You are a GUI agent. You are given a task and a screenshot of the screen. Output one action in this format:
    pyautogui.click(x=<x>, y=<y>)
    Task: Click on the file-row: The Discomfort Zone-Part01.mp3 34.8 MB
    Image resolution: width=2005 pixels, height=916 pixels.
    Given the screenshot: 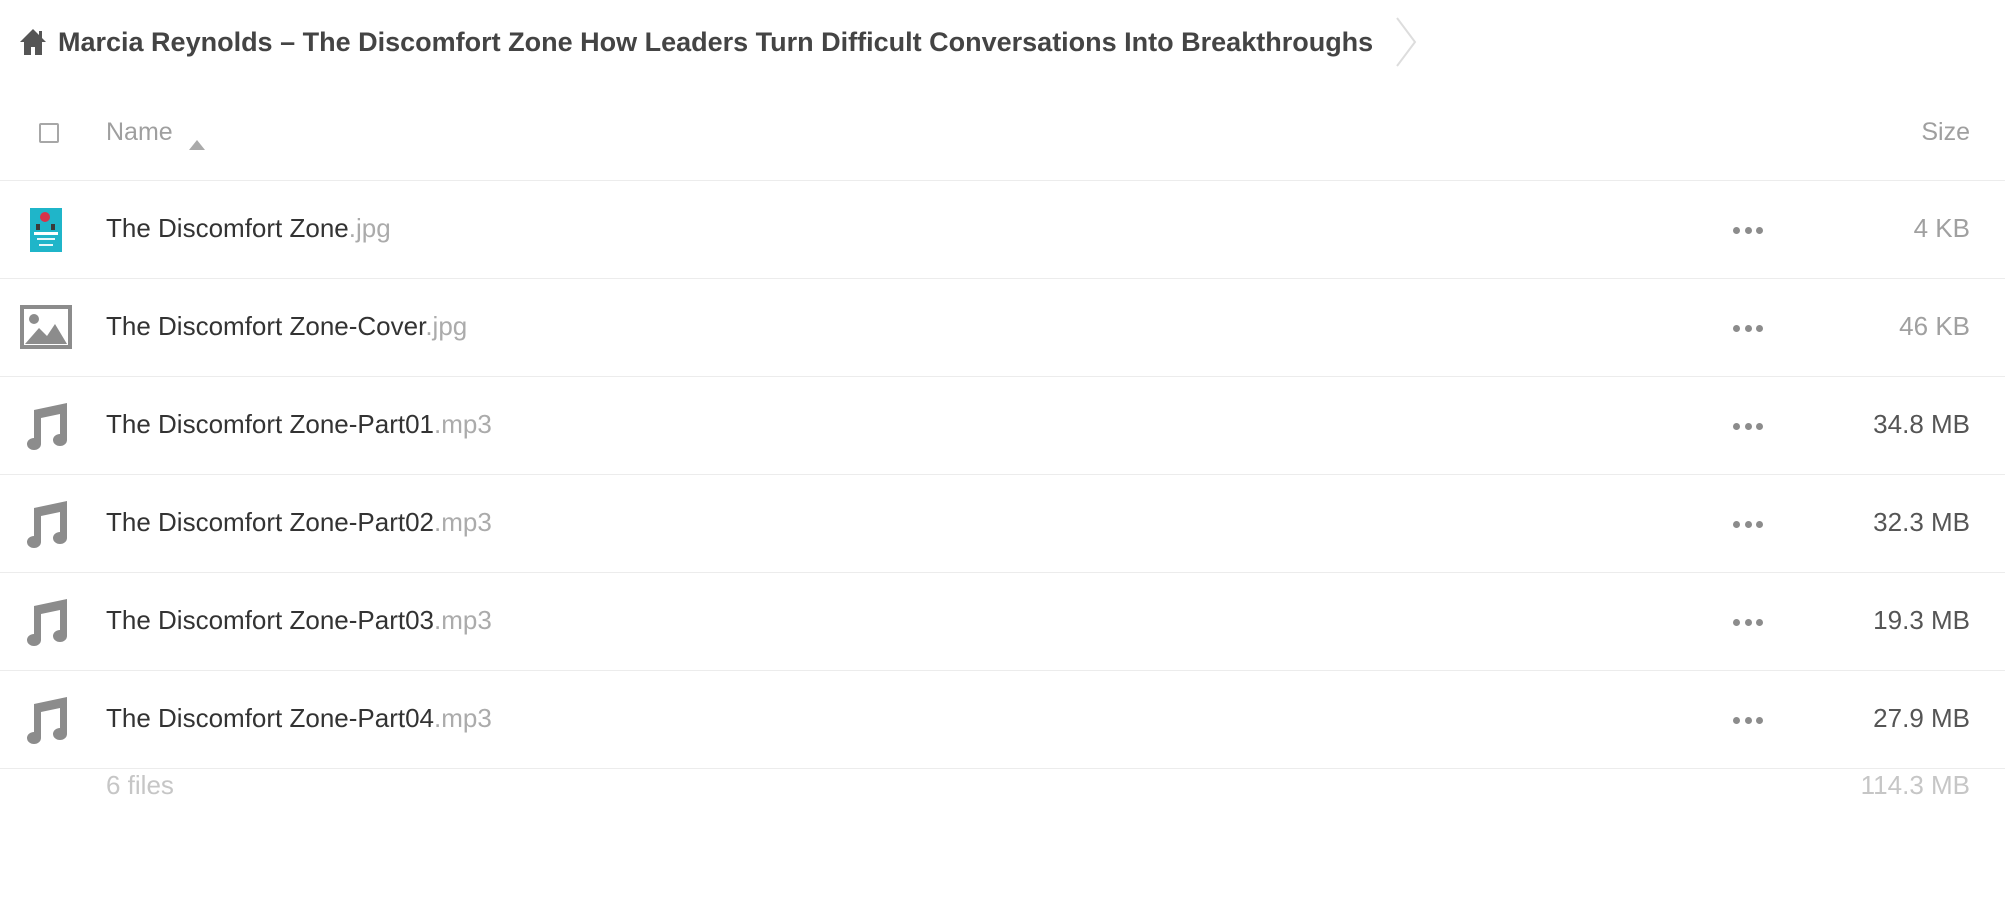 What is the action you would take?
    pyautogui.click(x=1002, y=426)
    